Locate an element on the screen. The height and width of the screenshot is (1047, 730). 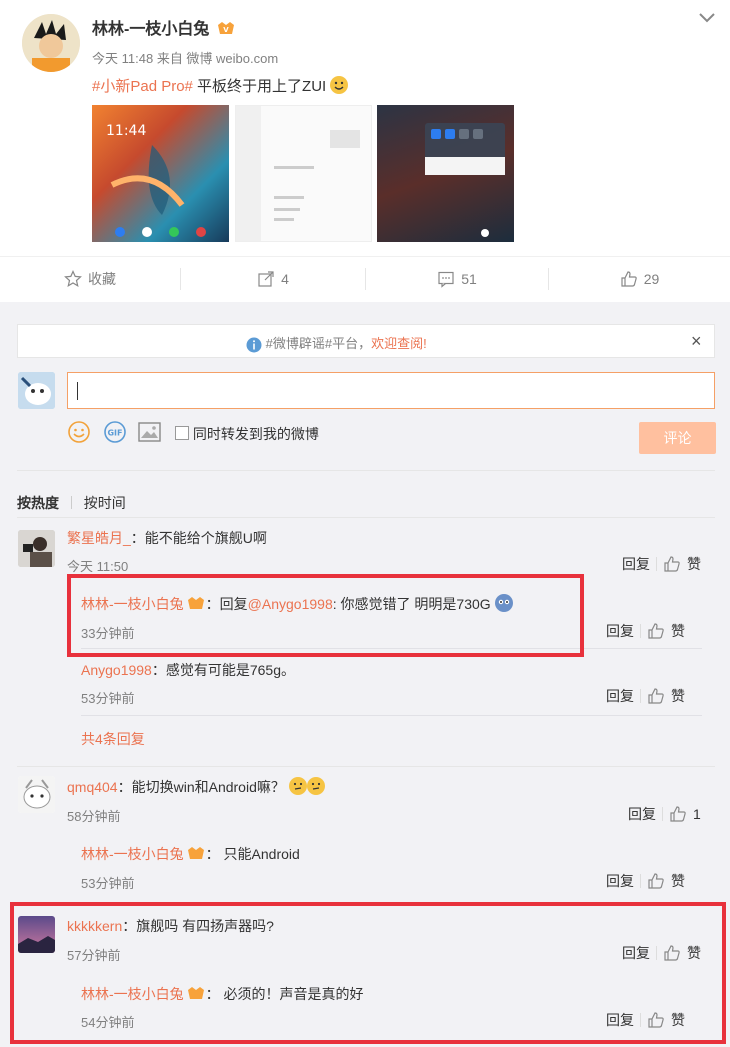
post-author-link: 林林-一枝小白兔 is located at coordinates (150, 29).